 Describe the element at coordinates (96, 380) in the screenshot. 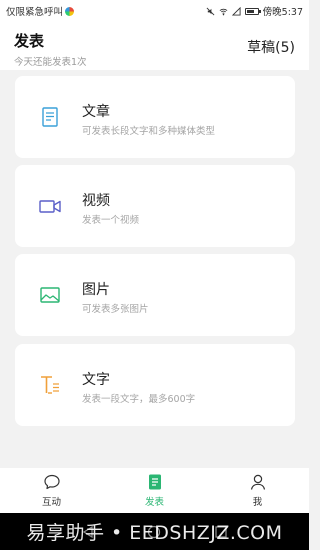

I see `card-title: 文字` at that location.